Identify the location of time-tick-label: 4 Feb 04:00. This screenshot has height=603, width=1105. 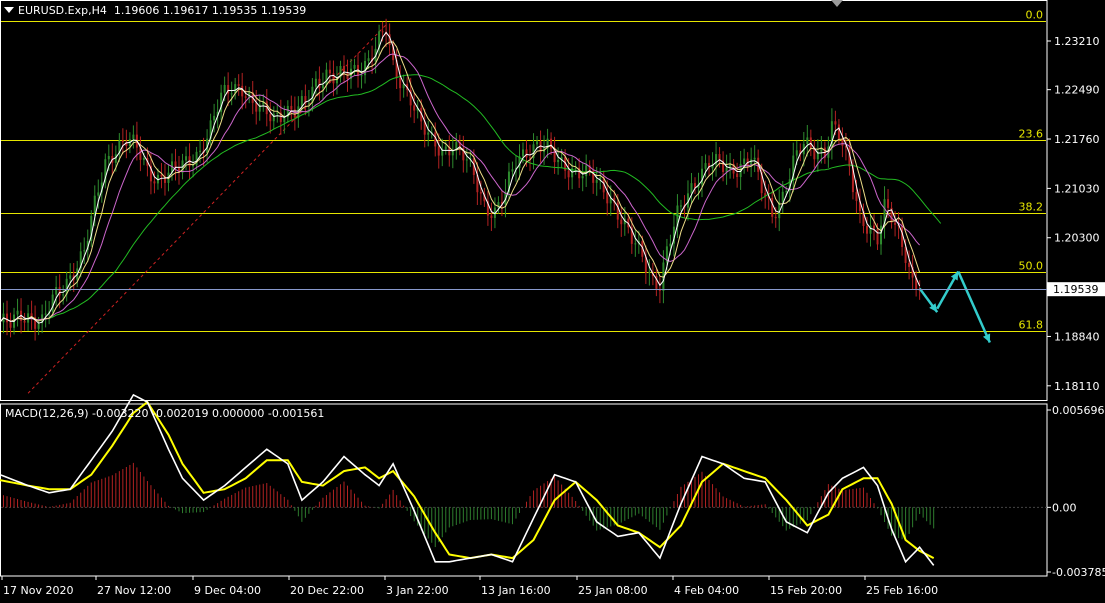
(706, 590).